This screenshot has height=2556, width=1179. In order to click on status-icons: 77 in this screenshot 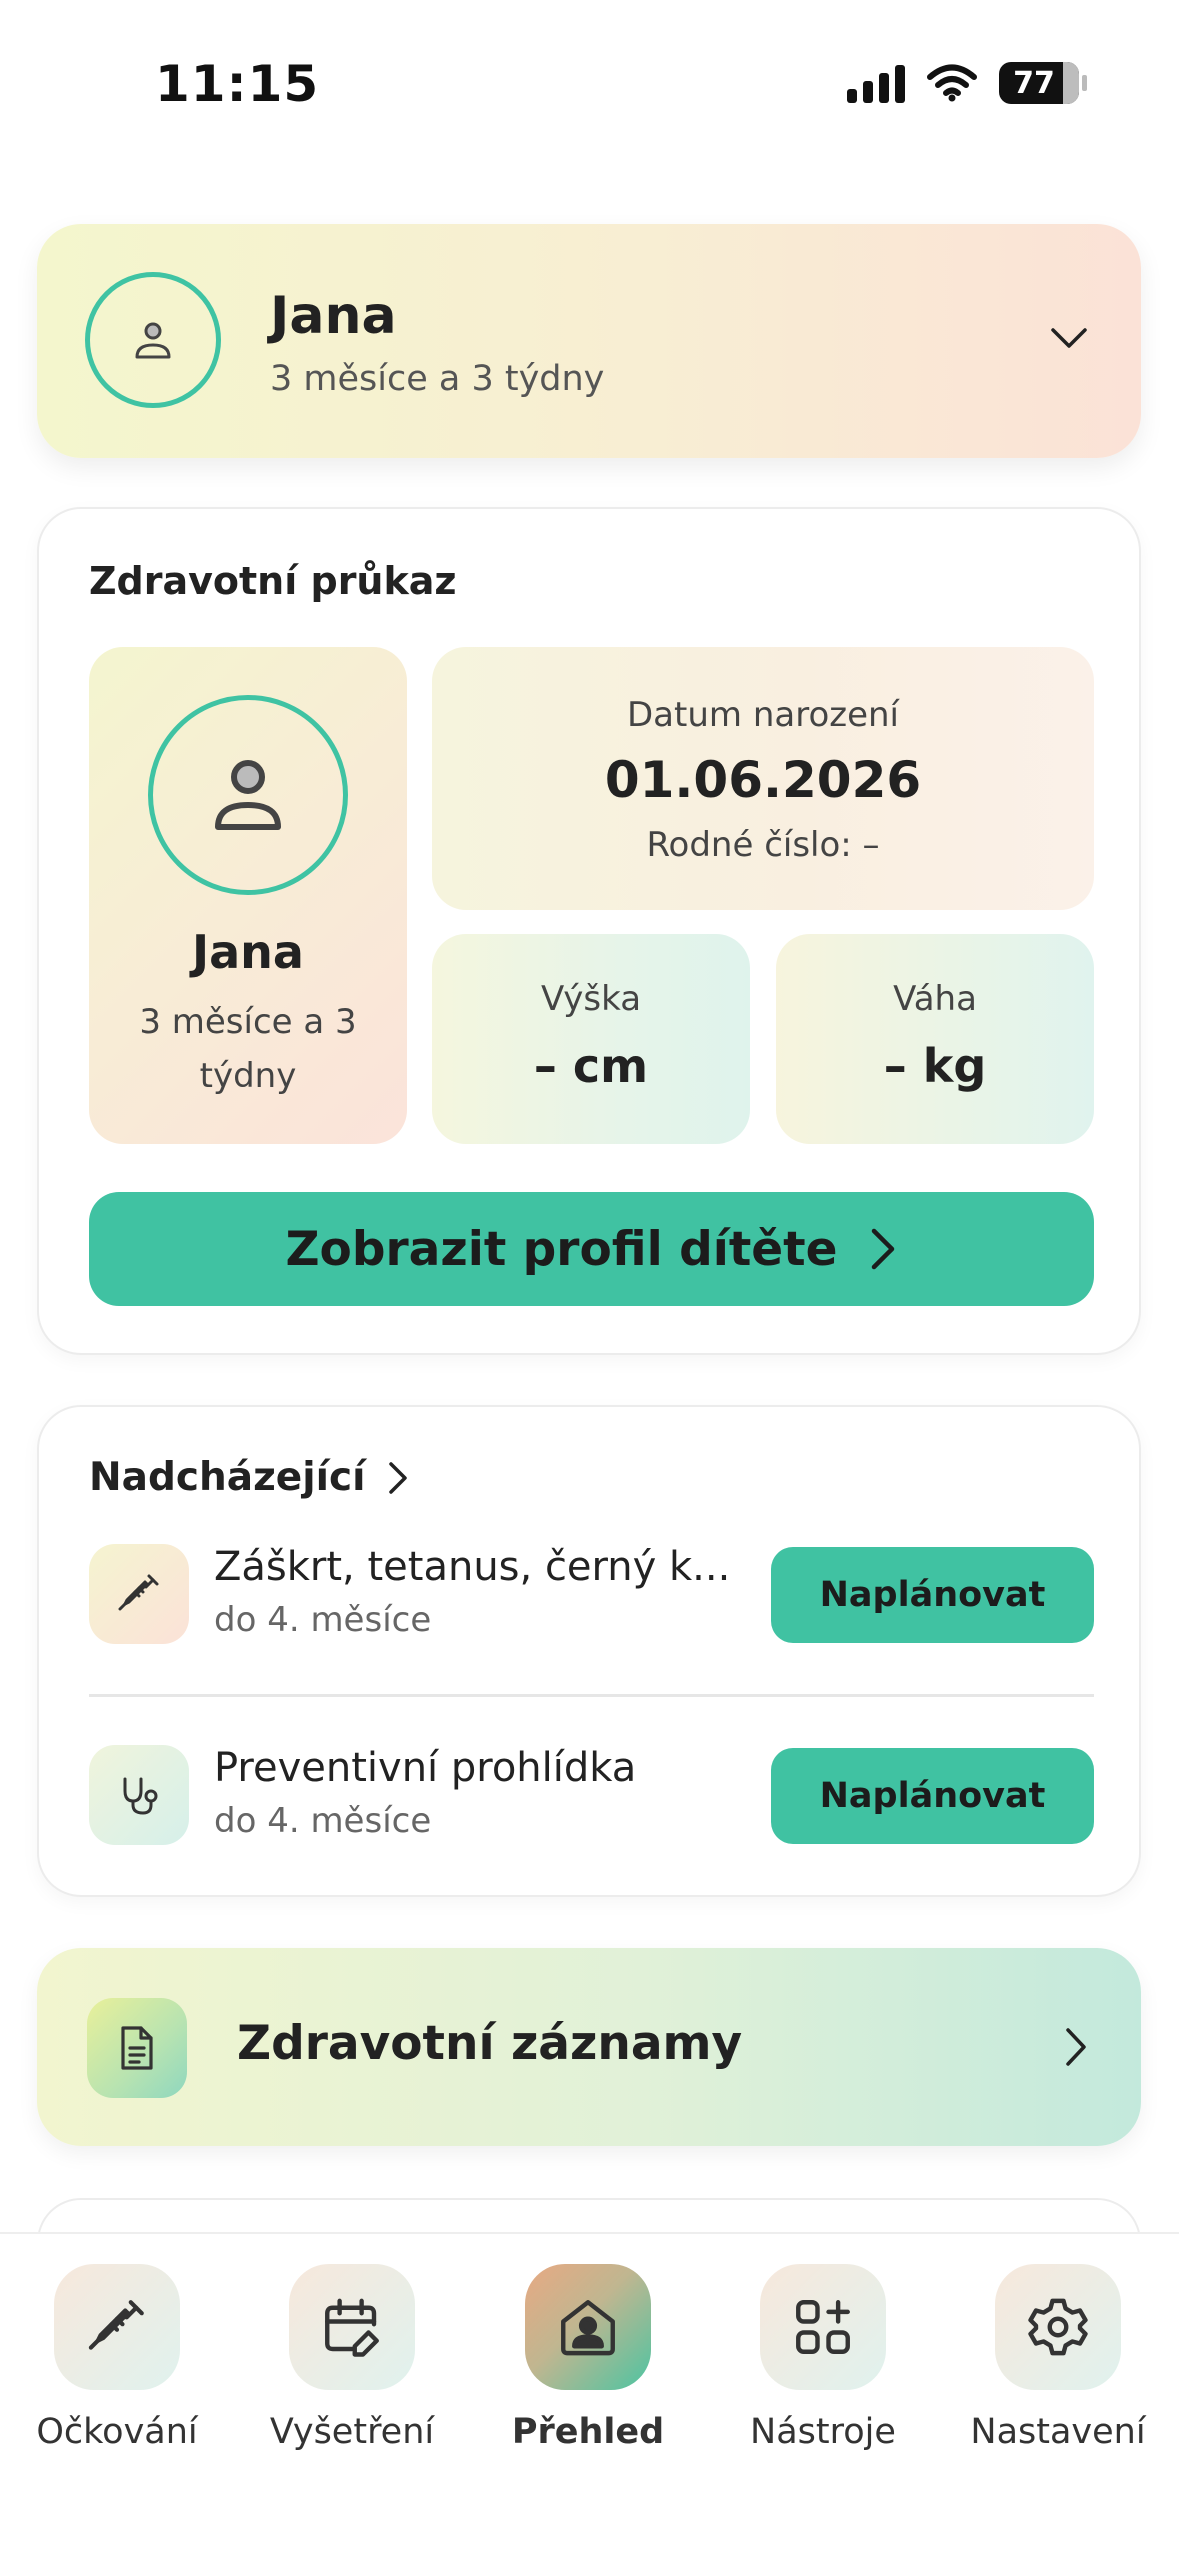, I will do `click(967, 83)`.